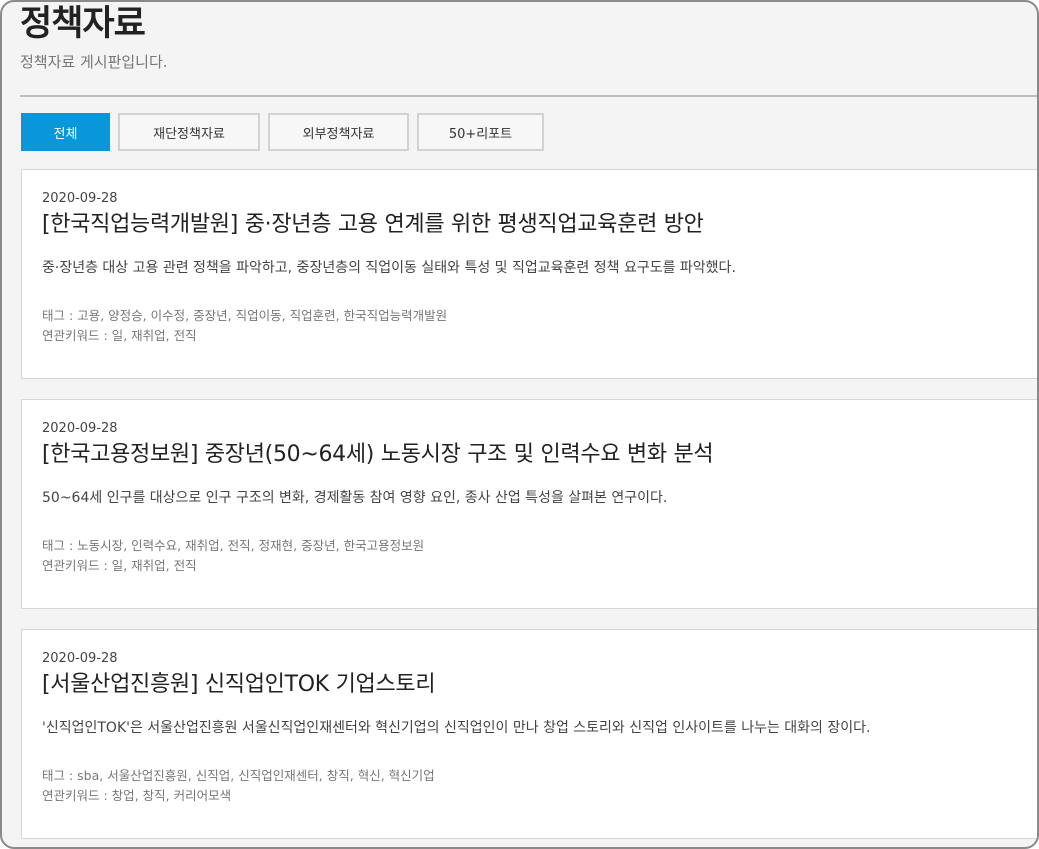  Describe the element at coordinates (239, 545) in the screenshot. I see `tag-link: 전직` at that location.